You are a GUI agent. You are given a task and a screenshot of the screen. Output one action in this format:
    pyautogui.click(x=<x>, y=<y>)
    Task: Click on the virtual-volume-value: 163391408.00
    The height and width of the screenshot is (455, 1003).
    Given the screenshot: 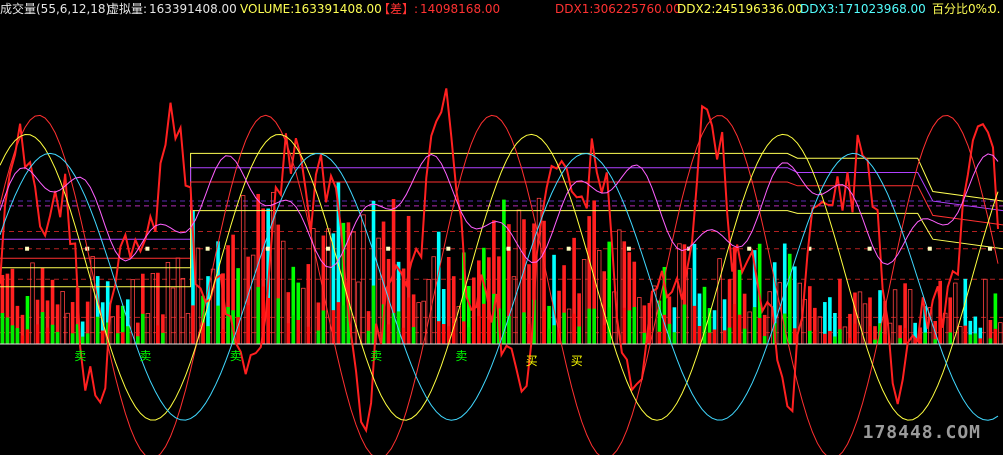 What is the action you would take?
    pyautogui.click(x=193, y=9)
    